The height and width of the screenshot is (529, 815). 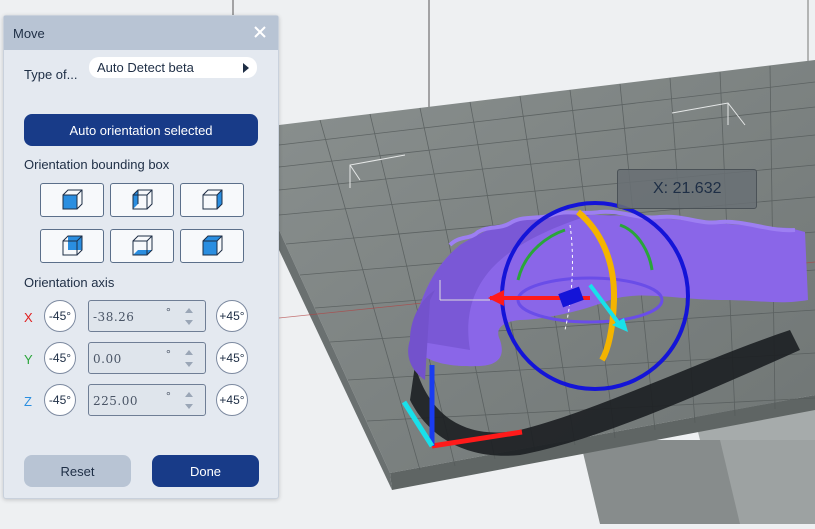 I want to click on axis-z-increment-icon, so click(x=189, y=394).